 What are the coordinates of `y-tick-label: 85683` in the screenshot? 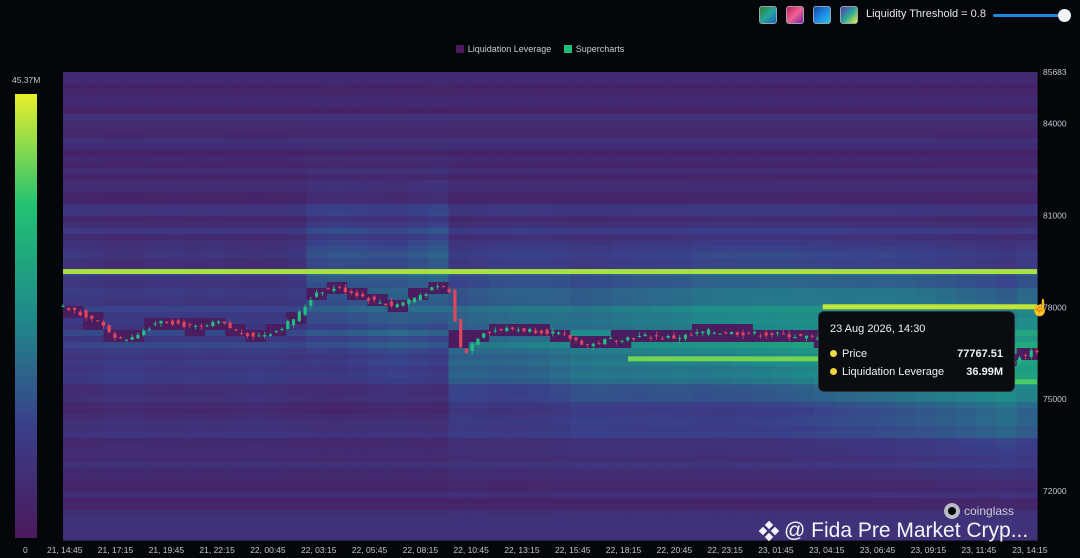 It's located at (1055, 72).